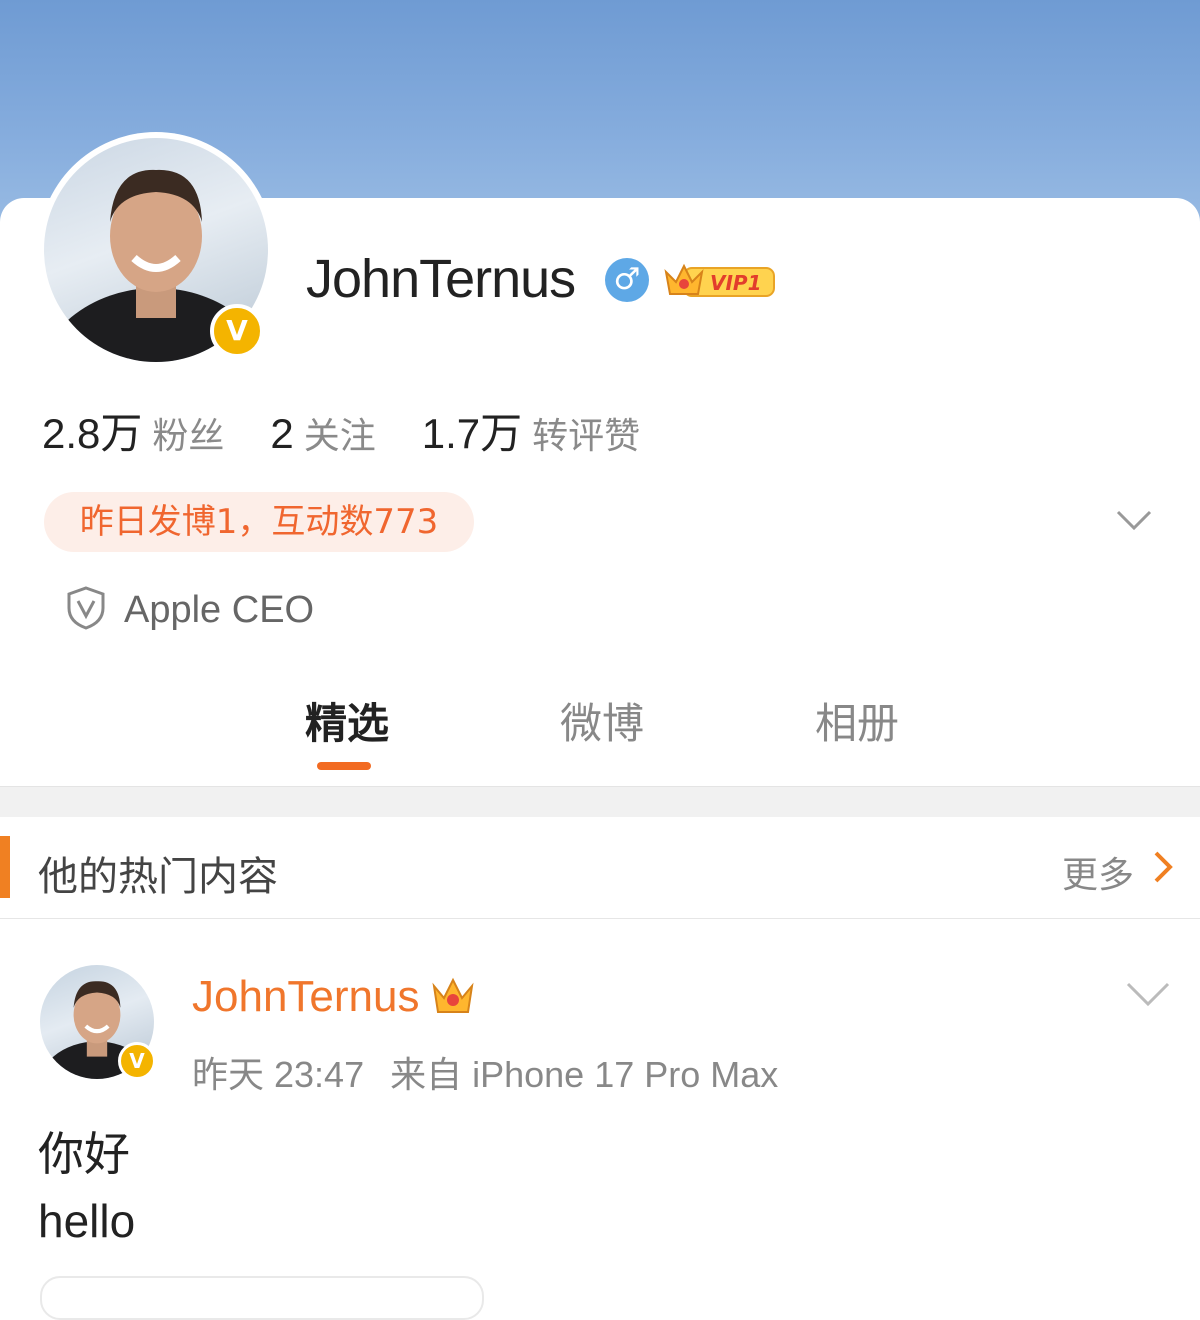 This screenshot has height=1320, width=1200. I want to click on tab-weibo: 微博, so click(602, 720).